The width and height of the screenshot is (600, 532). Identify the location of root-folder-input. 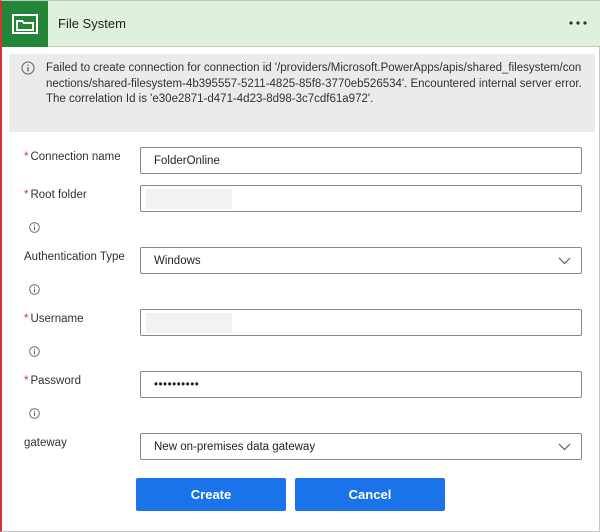
(361, 198).